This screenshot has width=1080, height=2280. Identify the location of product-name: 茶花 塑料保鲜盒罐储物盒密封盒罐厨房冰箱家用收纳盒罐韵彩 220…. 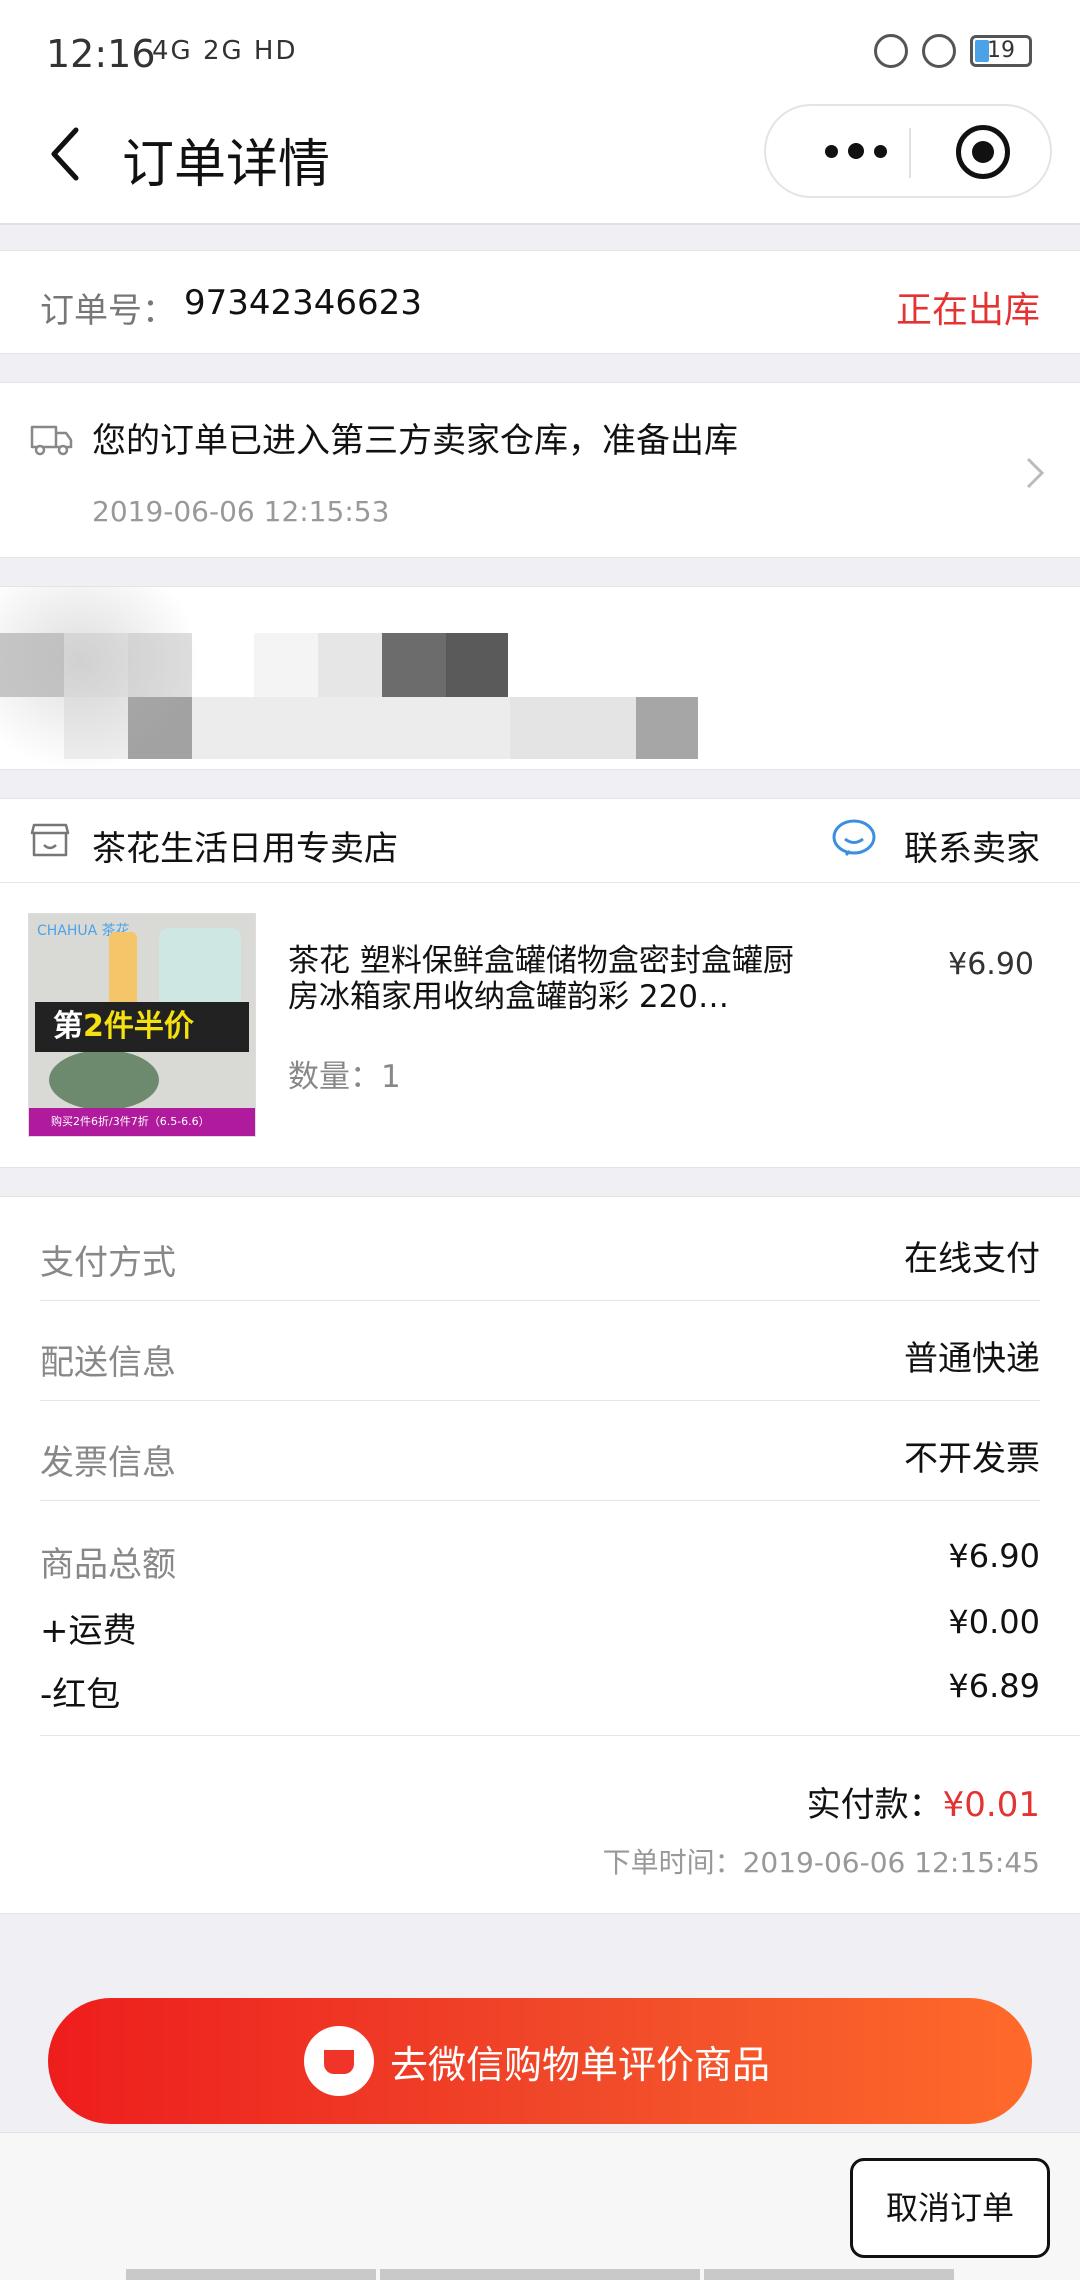
(548, 979).